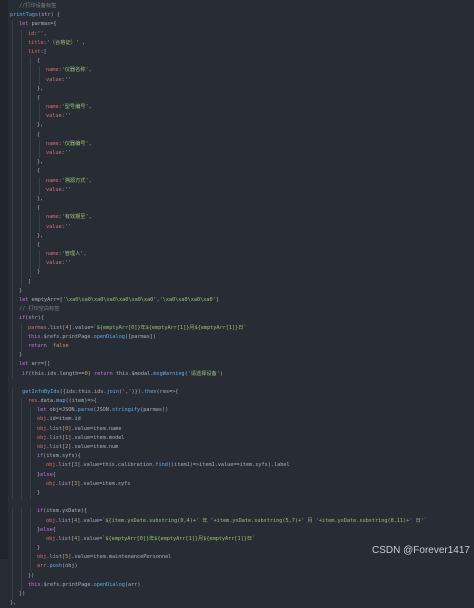 This screenshot has width=474, height=608. What do you see at coordinates (21, 290) in the screenshot?
I see `code-token: }` at bounding box center [21, 290].